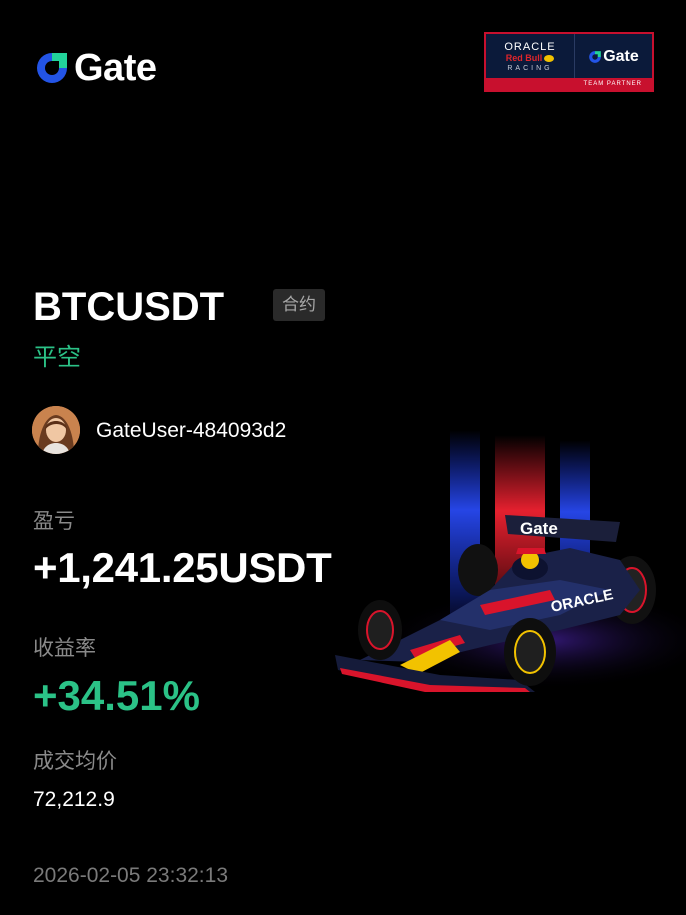  What do you see at coordinates (549, 58) in the screenshot?
I see `bull-icon` at bounding box center [549, 58].